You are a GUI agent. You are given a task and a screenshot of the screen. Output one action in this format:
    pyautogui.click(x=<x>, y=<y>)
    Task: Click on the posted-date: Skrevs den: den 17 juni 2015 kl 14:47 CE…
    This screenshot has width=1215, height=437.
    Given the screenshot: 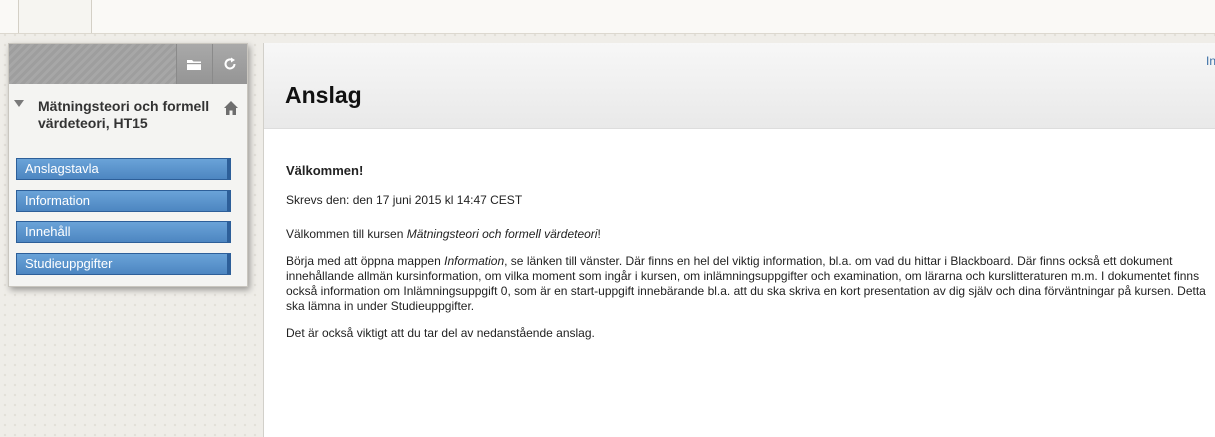 What is the action you would take?
    pyautogui.click(x=404, y=200)
    